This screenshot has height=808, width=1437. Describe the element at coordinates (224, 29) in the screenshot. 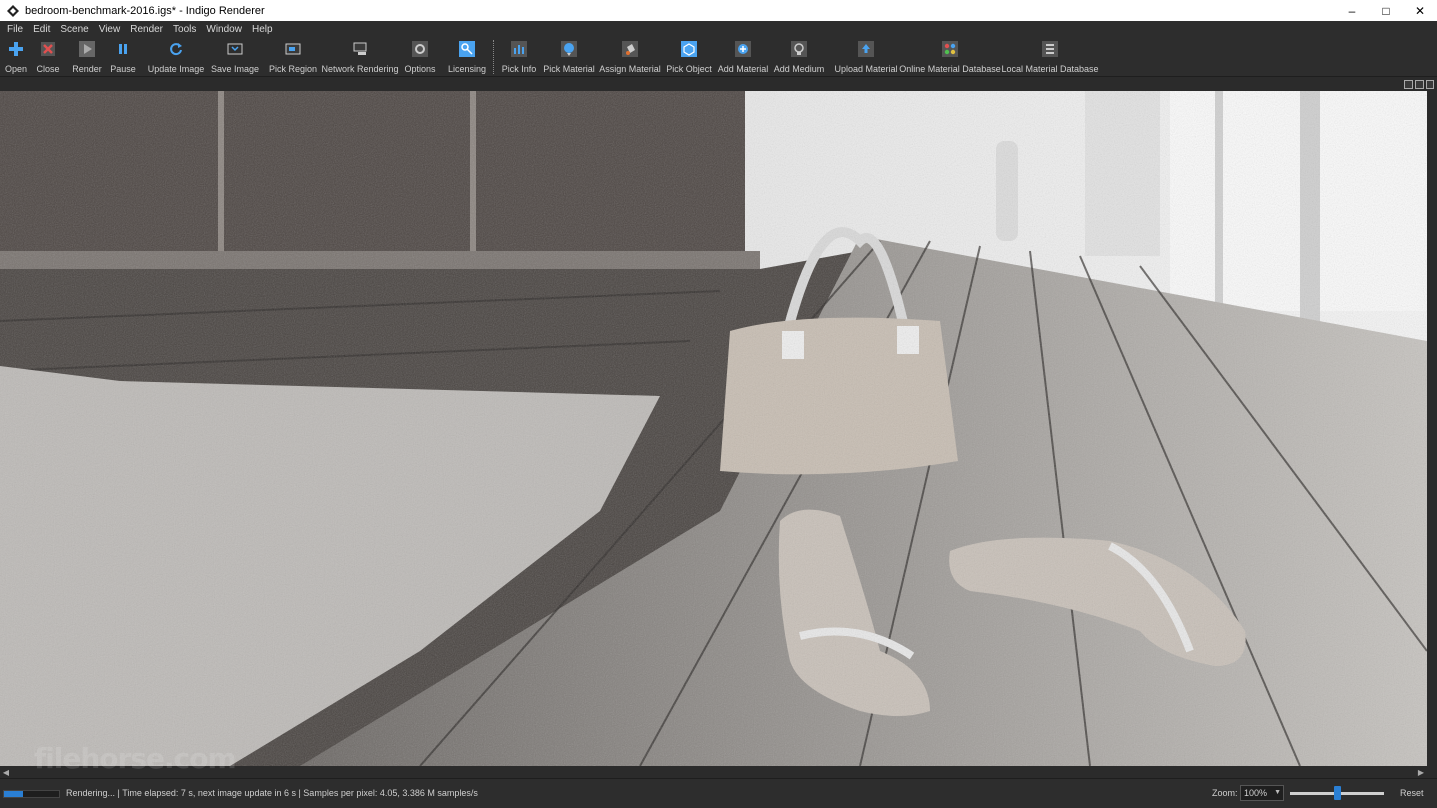

I see `menu-window: Window` at that location.